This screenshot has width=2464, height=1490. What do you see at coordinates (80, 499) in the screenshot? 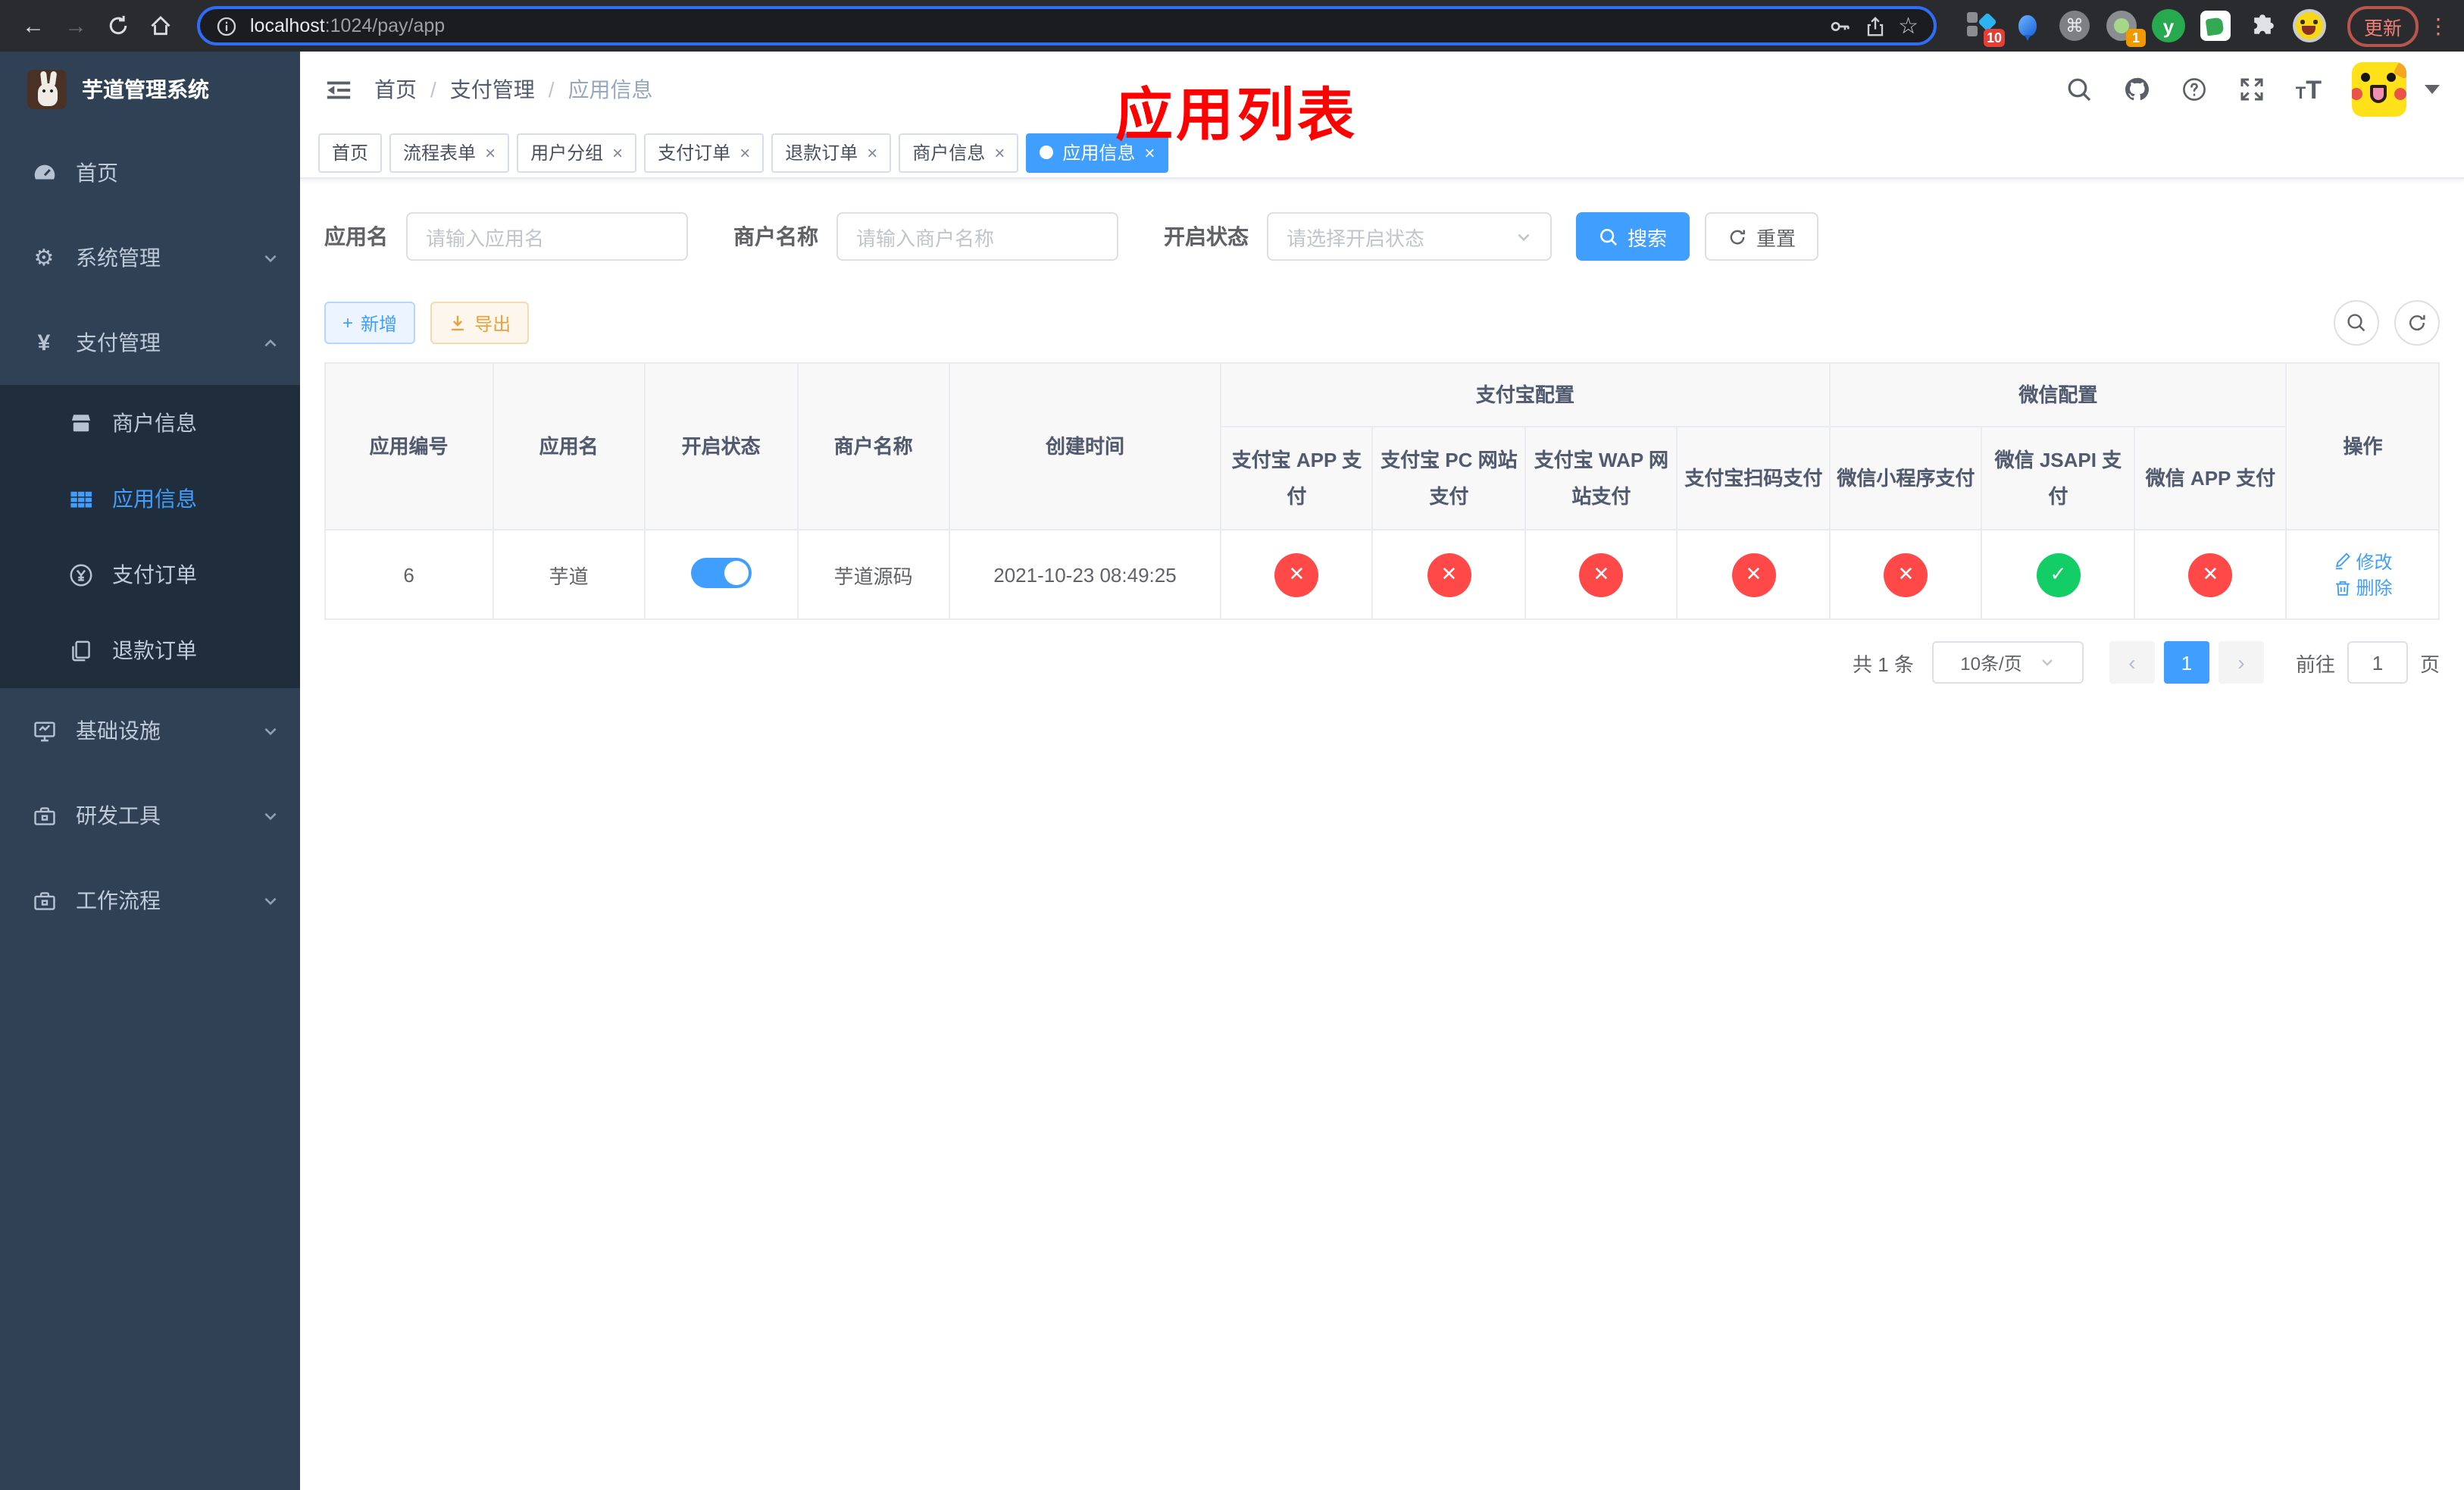
I see `grid-icon` at bounding box center [80, 499].